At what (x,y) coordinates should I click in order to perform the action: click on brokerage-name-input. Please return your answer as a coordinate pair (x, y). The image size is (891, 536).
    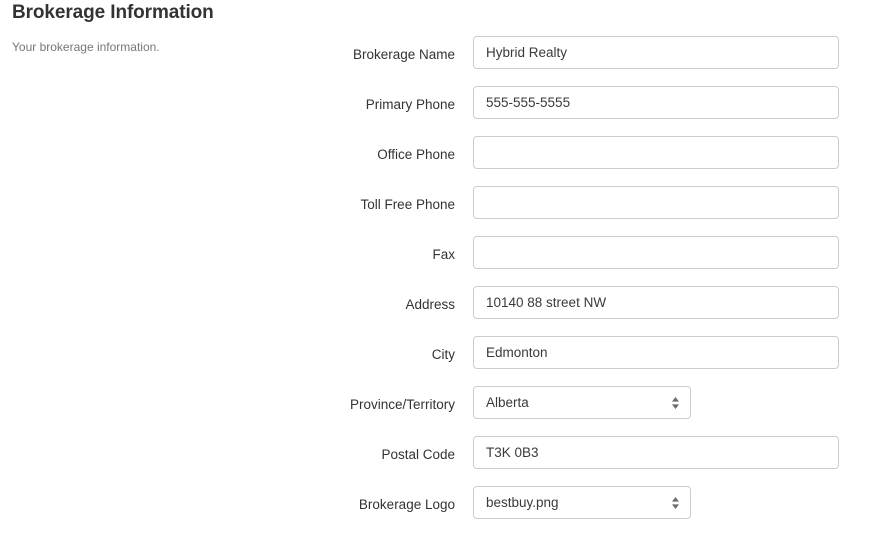
    Looking at the image, I should click on (656, 52).